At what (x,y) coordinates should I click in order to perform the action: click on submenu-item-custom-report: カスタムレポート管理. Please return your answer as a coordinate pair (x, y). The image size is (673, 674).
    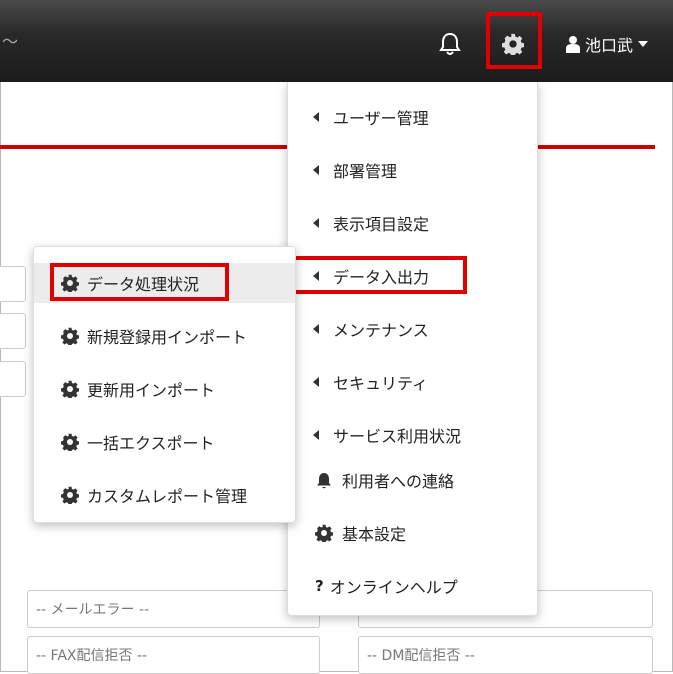
    Looking at the image, I should click on (164, 495).